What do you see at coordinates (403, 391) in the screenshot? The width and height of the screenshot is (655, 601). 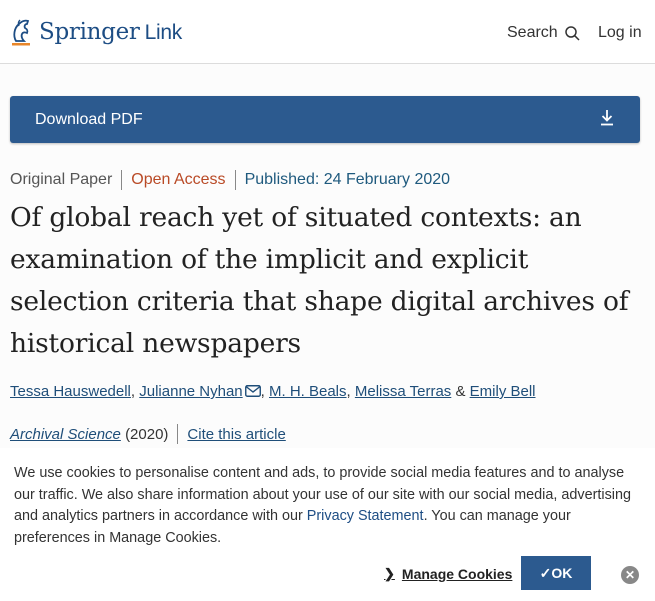 I see `author-link: Melissa Terras` at bounding box center [403, 391].